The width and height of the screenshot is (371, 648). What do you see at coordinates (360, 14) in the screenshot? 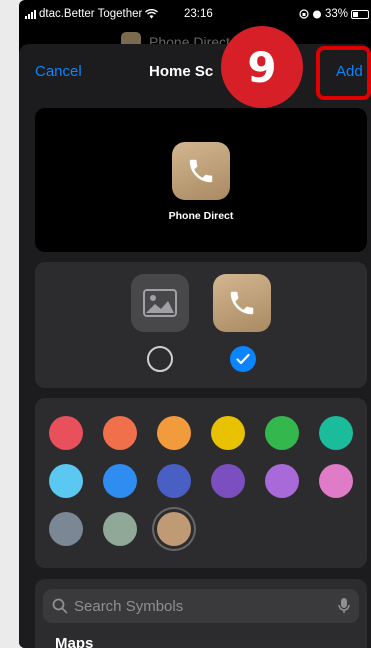
I see `battery-icon` at bounding box center [360, 14].